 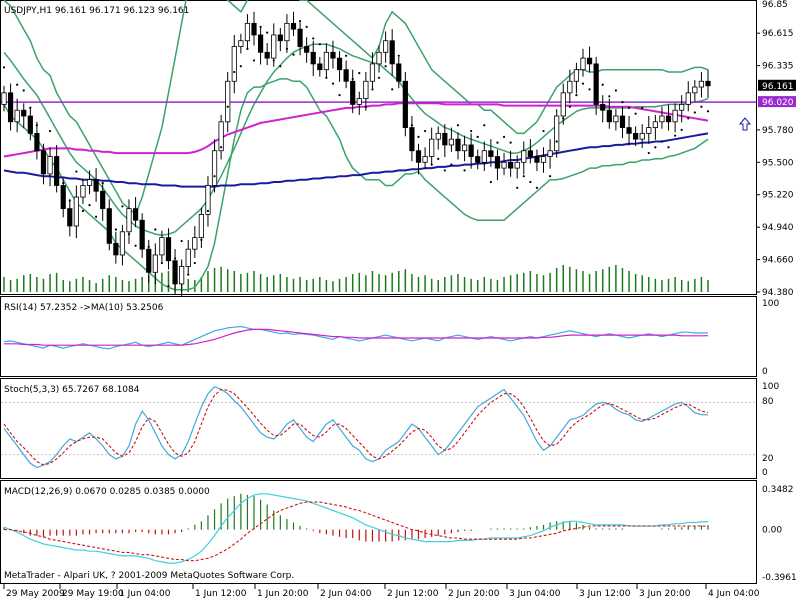 I want to click on time-tick-label: 29 May 19:00, so click(x=93, y=594).